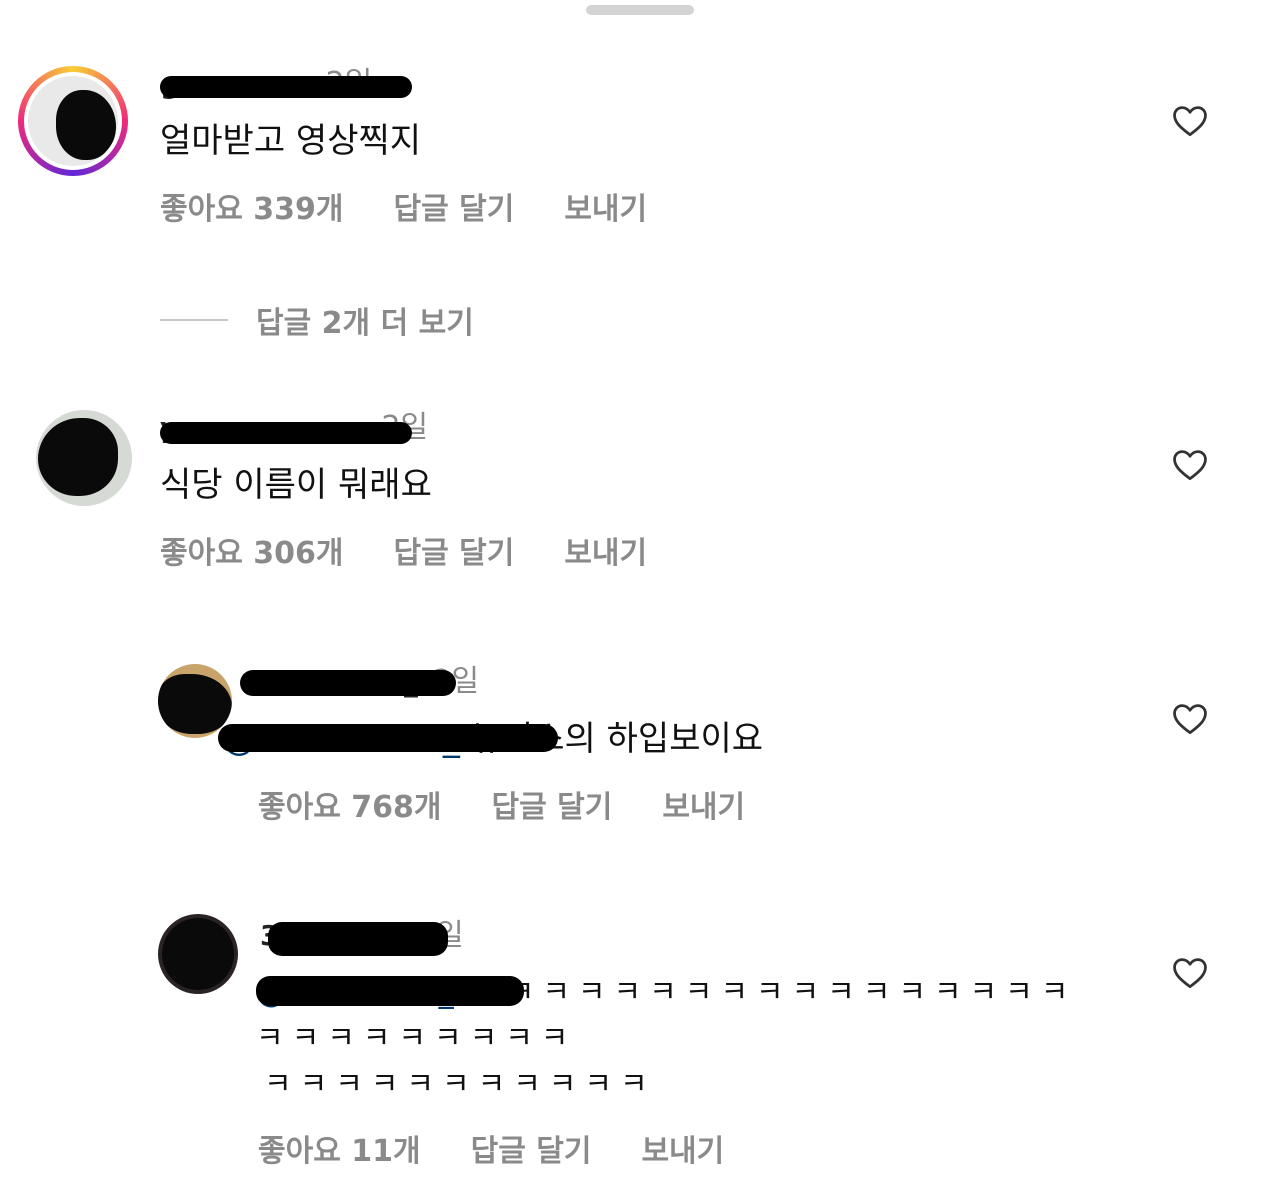 Image resolution: width=1280 pixels, height=1200 pixels. I want to click on likes-count: 좋아요 306개, so click(251, 554).